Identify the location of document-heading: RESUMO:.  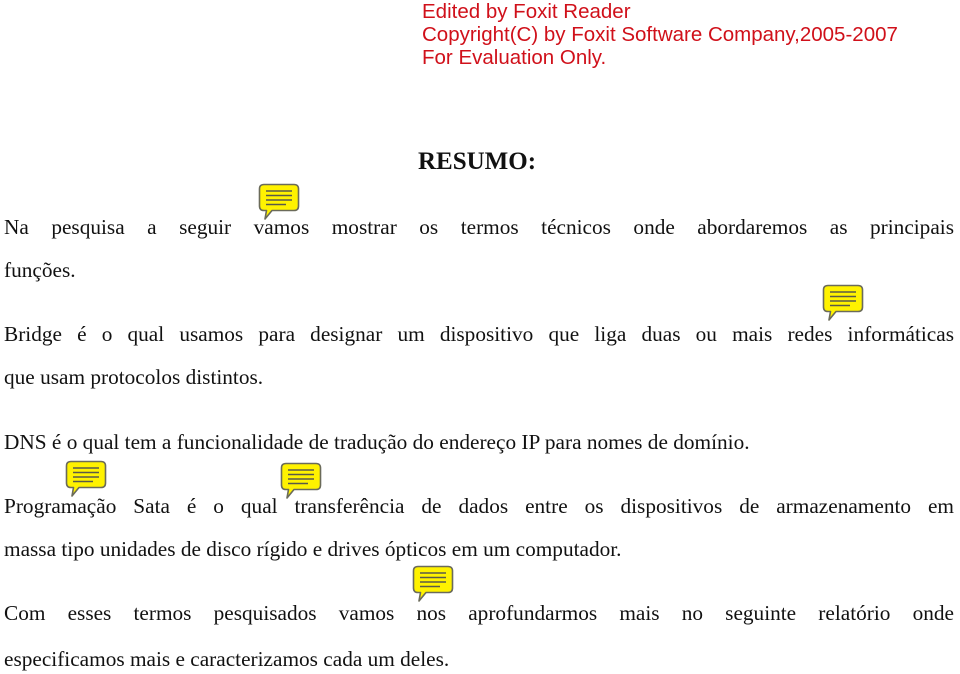
(477, 161).